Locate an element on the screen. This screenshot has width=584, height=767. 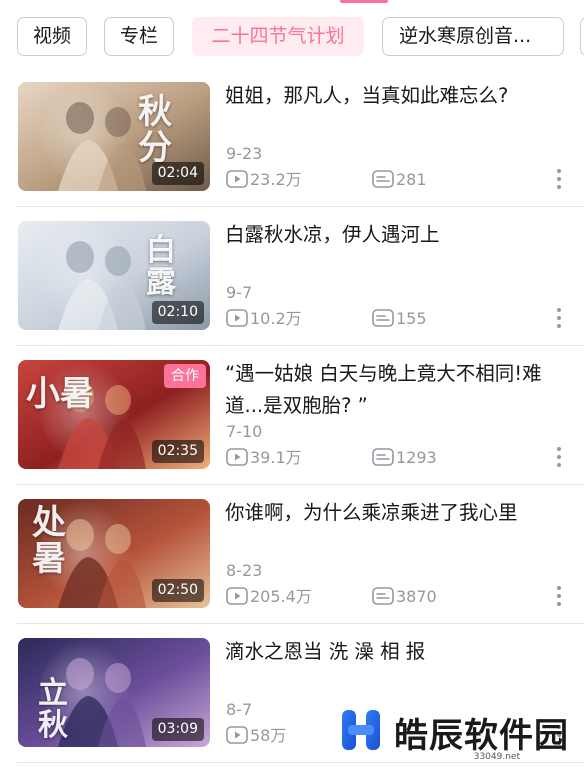
danmaku-count-value: 155 is located at coordinates (411, 318).